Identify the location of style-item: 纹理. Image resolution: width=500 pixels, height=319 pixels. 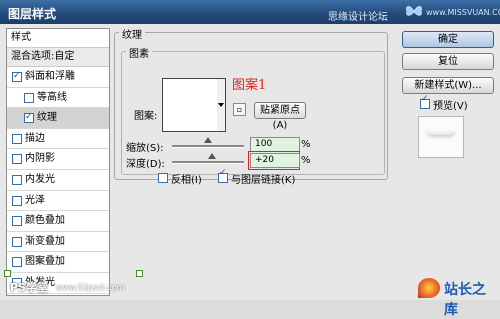
(58, 118).